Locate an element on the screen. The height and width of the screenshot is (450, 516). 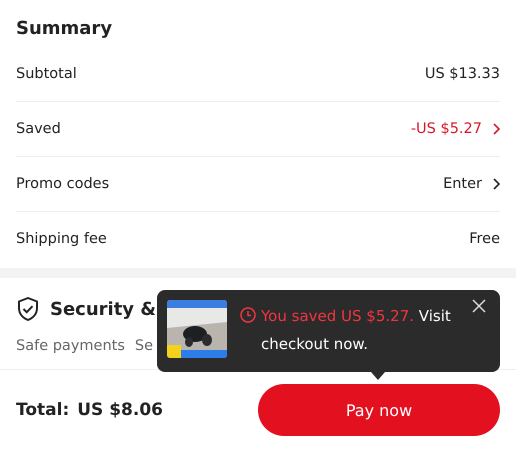
row-label: Promo codes is located at coordinates (63, 184).